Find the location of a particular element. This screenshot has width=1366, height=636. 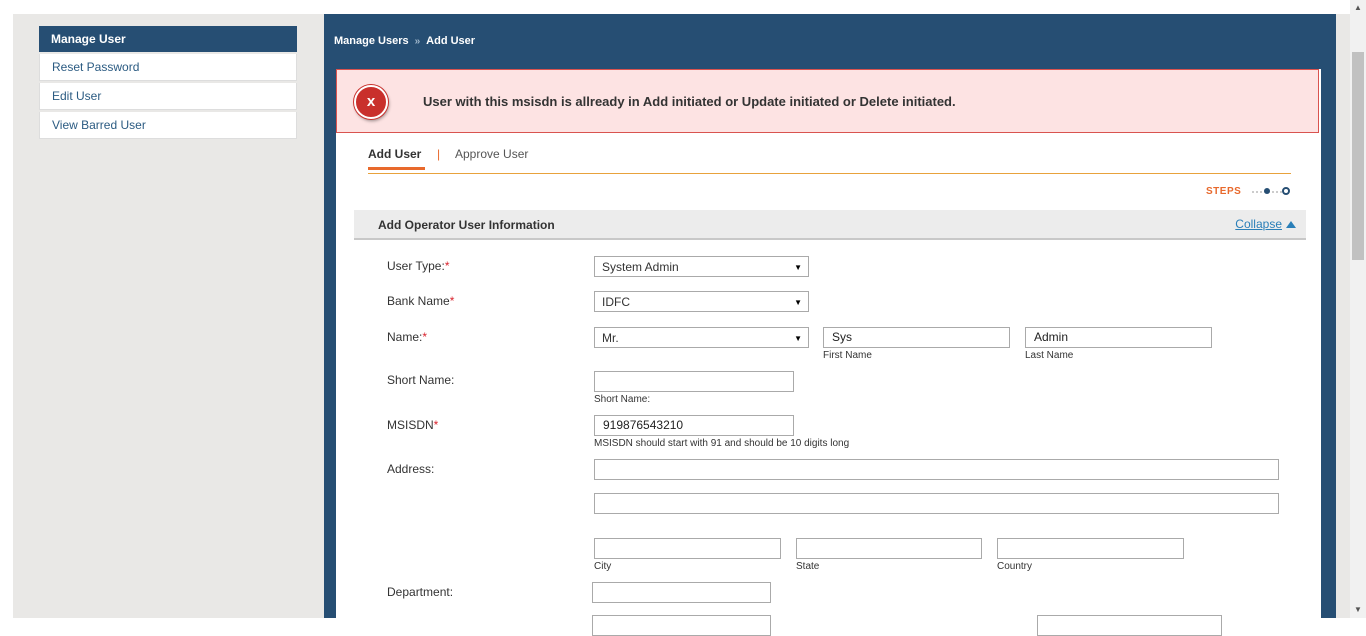

short-name-input is located at coordinates (694, 381).